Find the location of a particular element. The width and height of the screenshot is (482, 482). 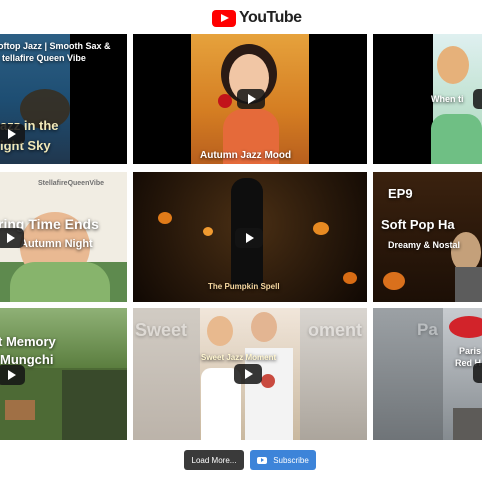

video-title-line: tellafire Queen Vibe is located at coordinates (44, 58).